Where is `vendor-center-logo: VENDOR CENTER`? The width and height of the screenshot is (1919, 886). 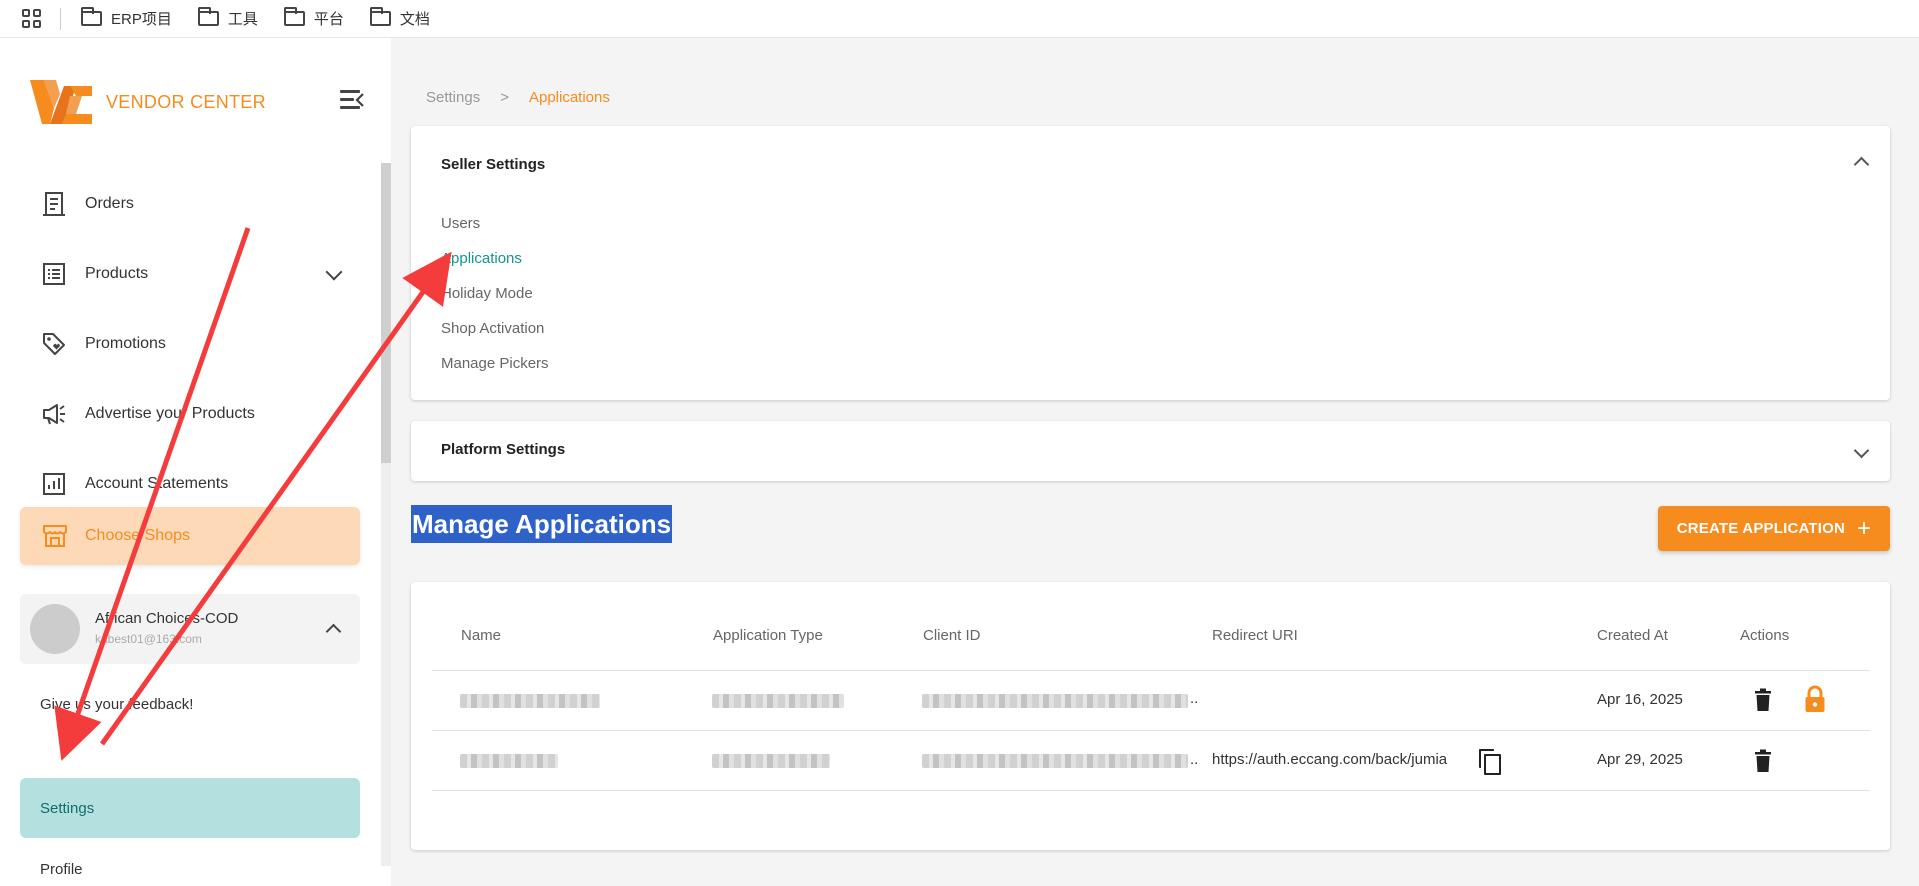
vendor-center-logo: VENDOR CENTER is located at coordinates (148, 102).